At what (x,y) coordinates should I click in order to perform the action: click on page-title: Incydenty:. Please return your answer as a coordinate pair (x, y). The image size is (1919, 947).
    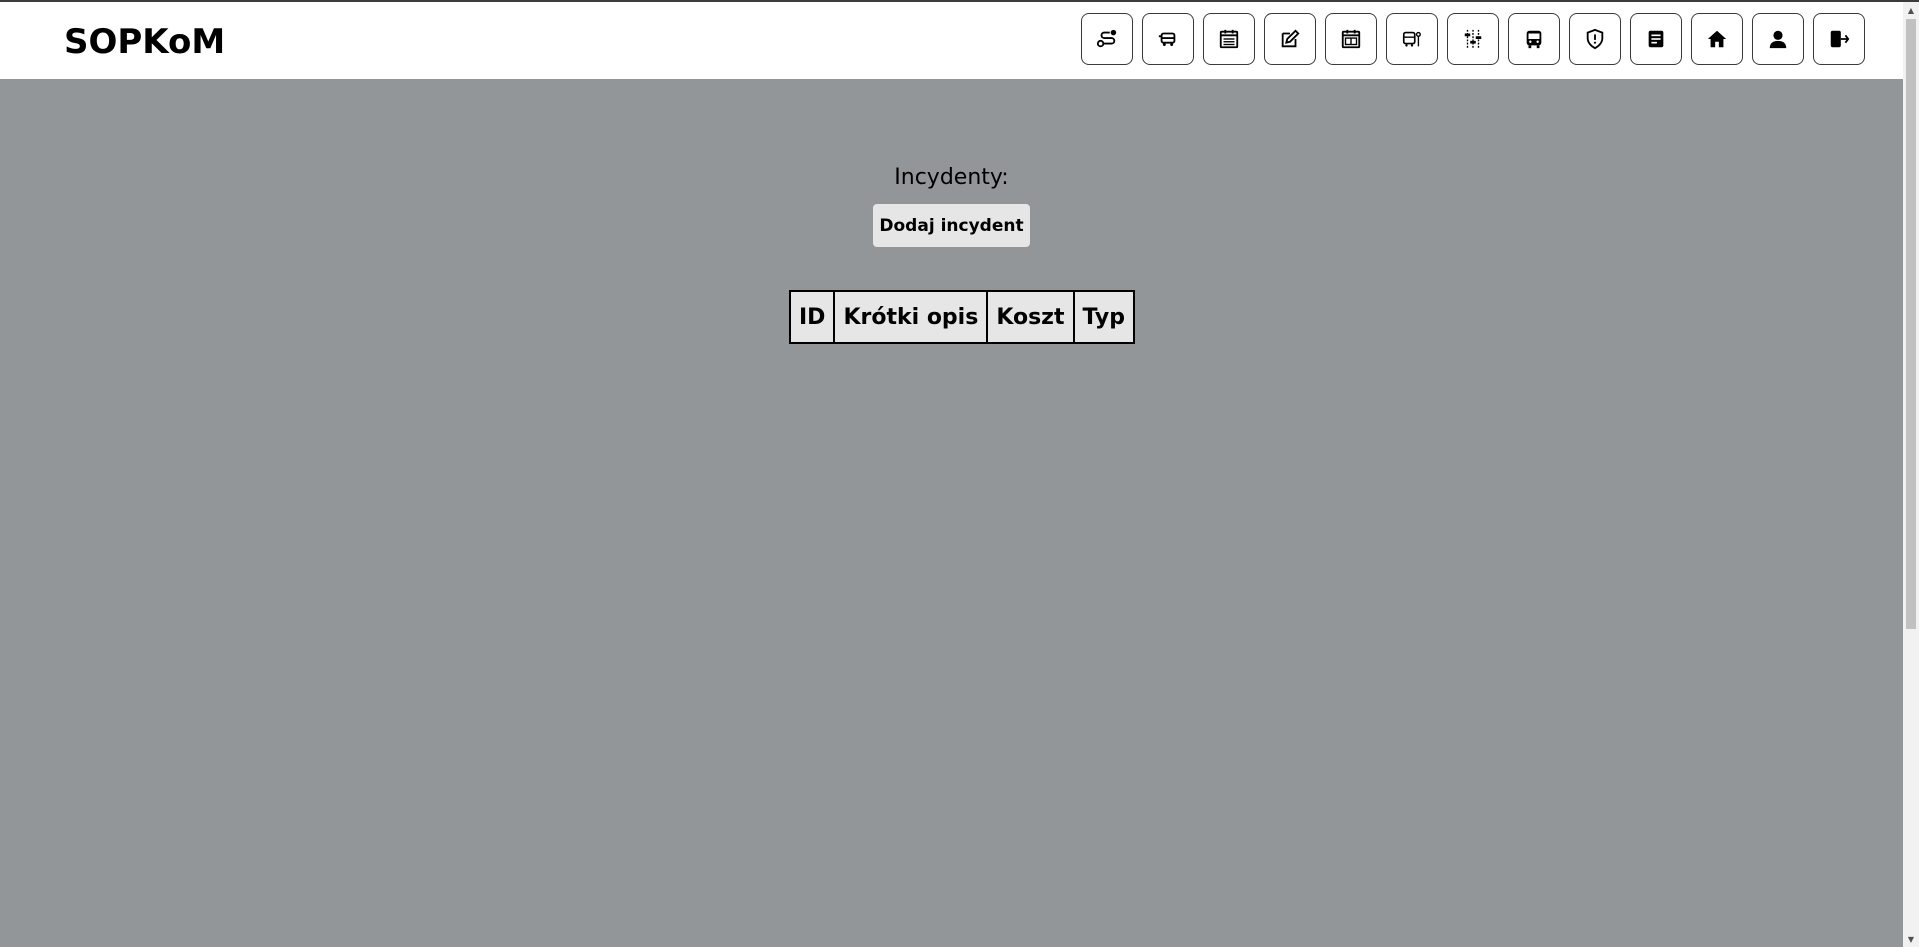
    Looking at the image, I should click on (951, 177).